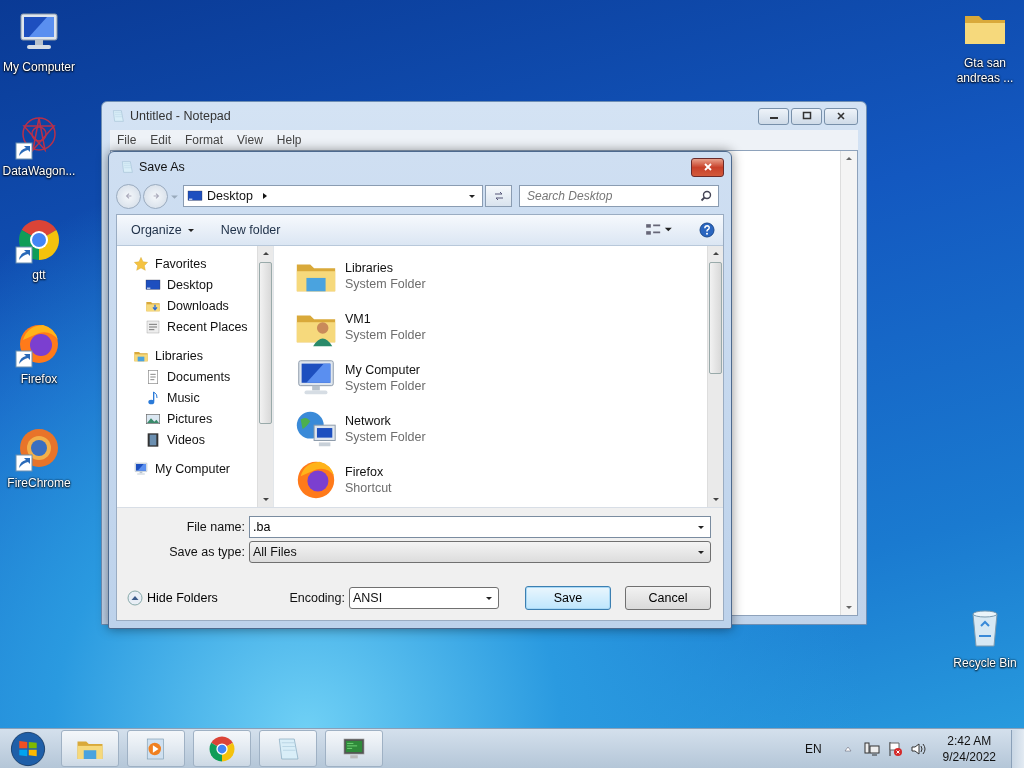 The height and width of the screenshot is (768, 1024). What do you see at coordinates (195, 469) in the screenshot?
I see `nav-item: My Computer` at bounding box center [195, 469].